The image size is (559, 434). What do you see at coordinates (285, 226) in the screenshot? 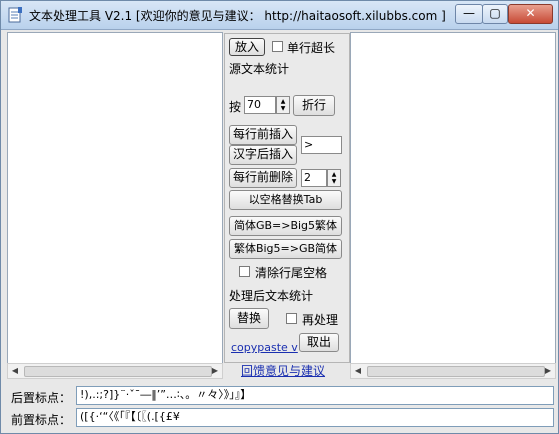
I see `gb-to-big5-button: 简体GB=>Big5繁体` at bounding box center [285, 226].